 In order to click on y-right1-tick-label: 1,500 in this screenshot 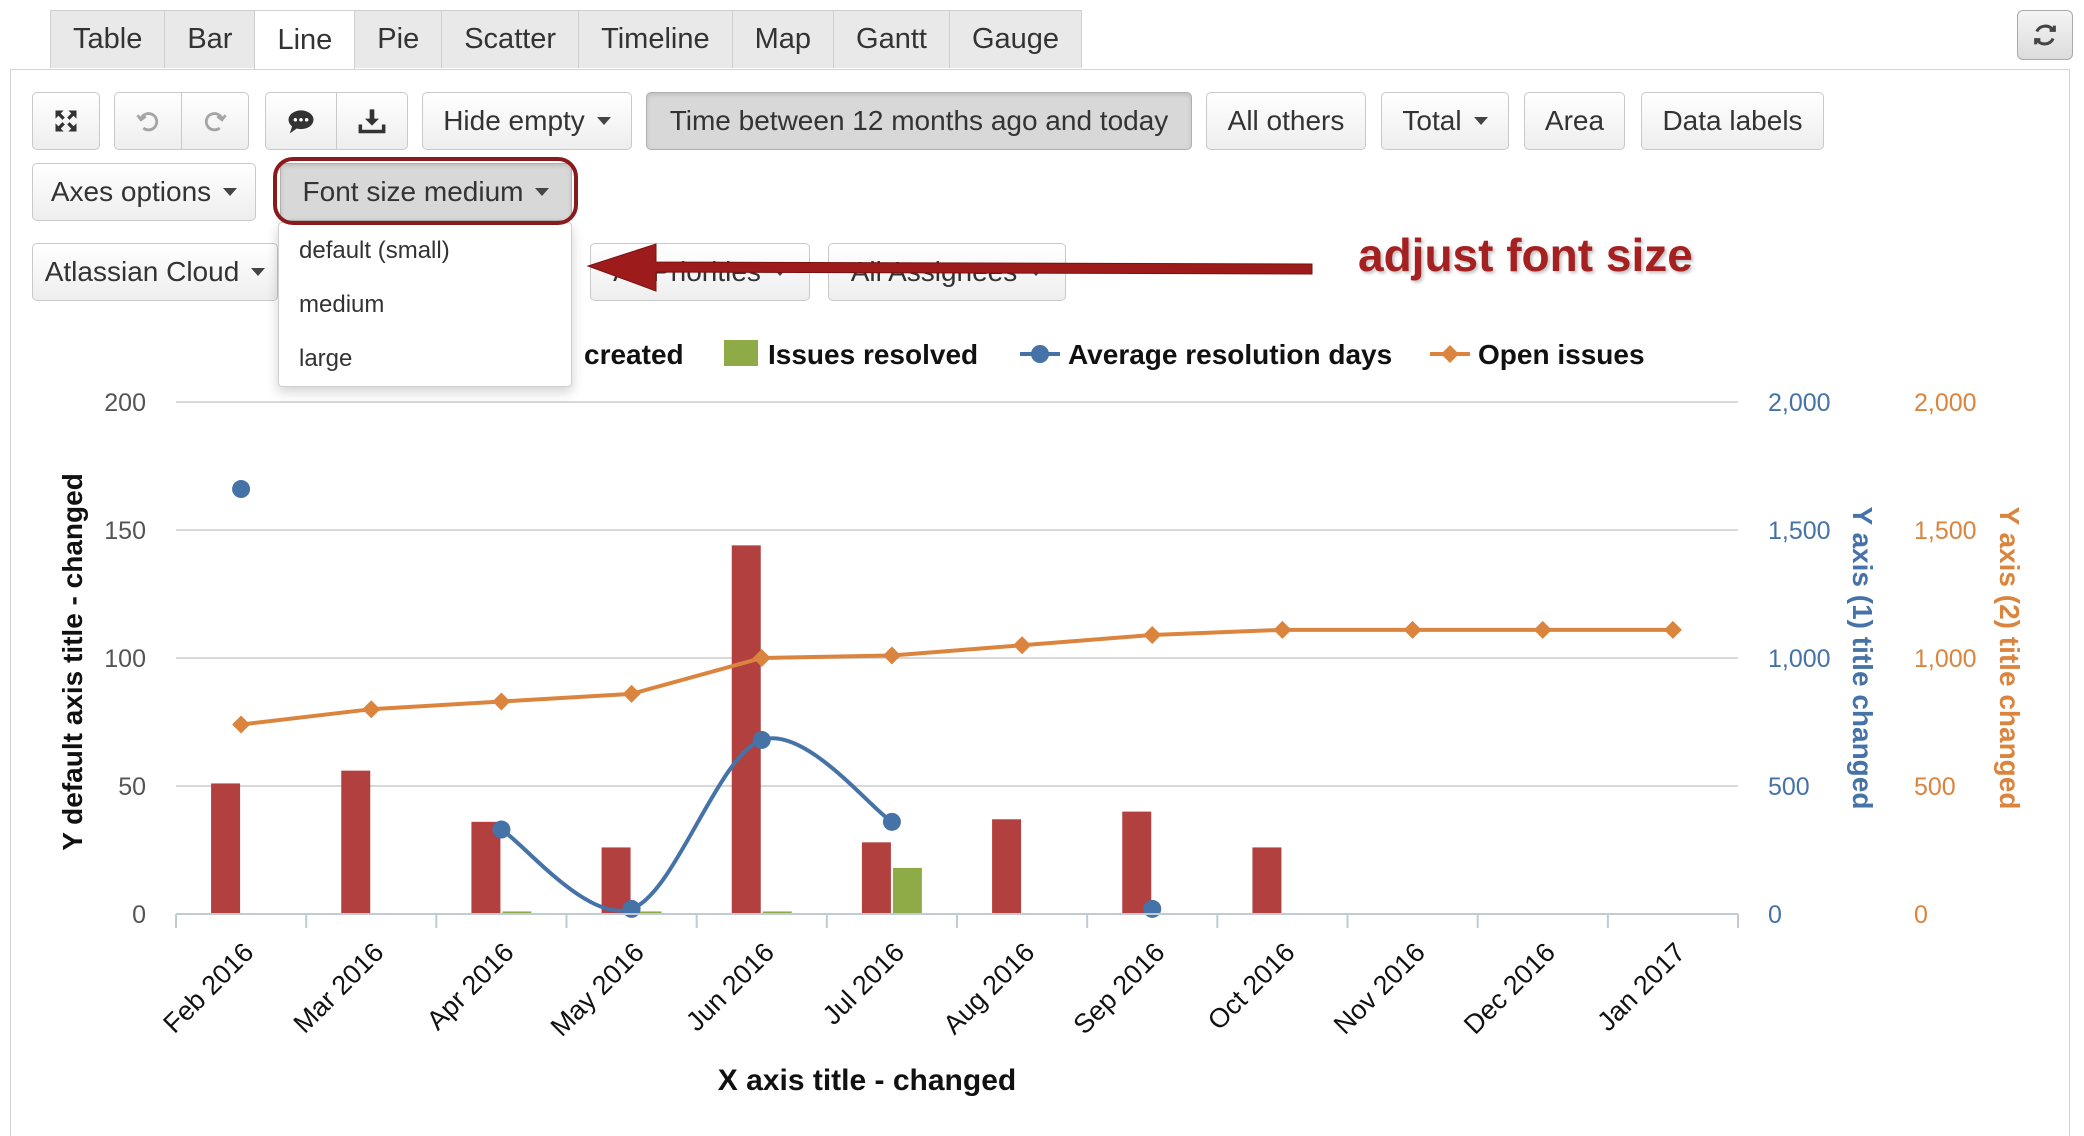, I will do `click(1799, 531)`.